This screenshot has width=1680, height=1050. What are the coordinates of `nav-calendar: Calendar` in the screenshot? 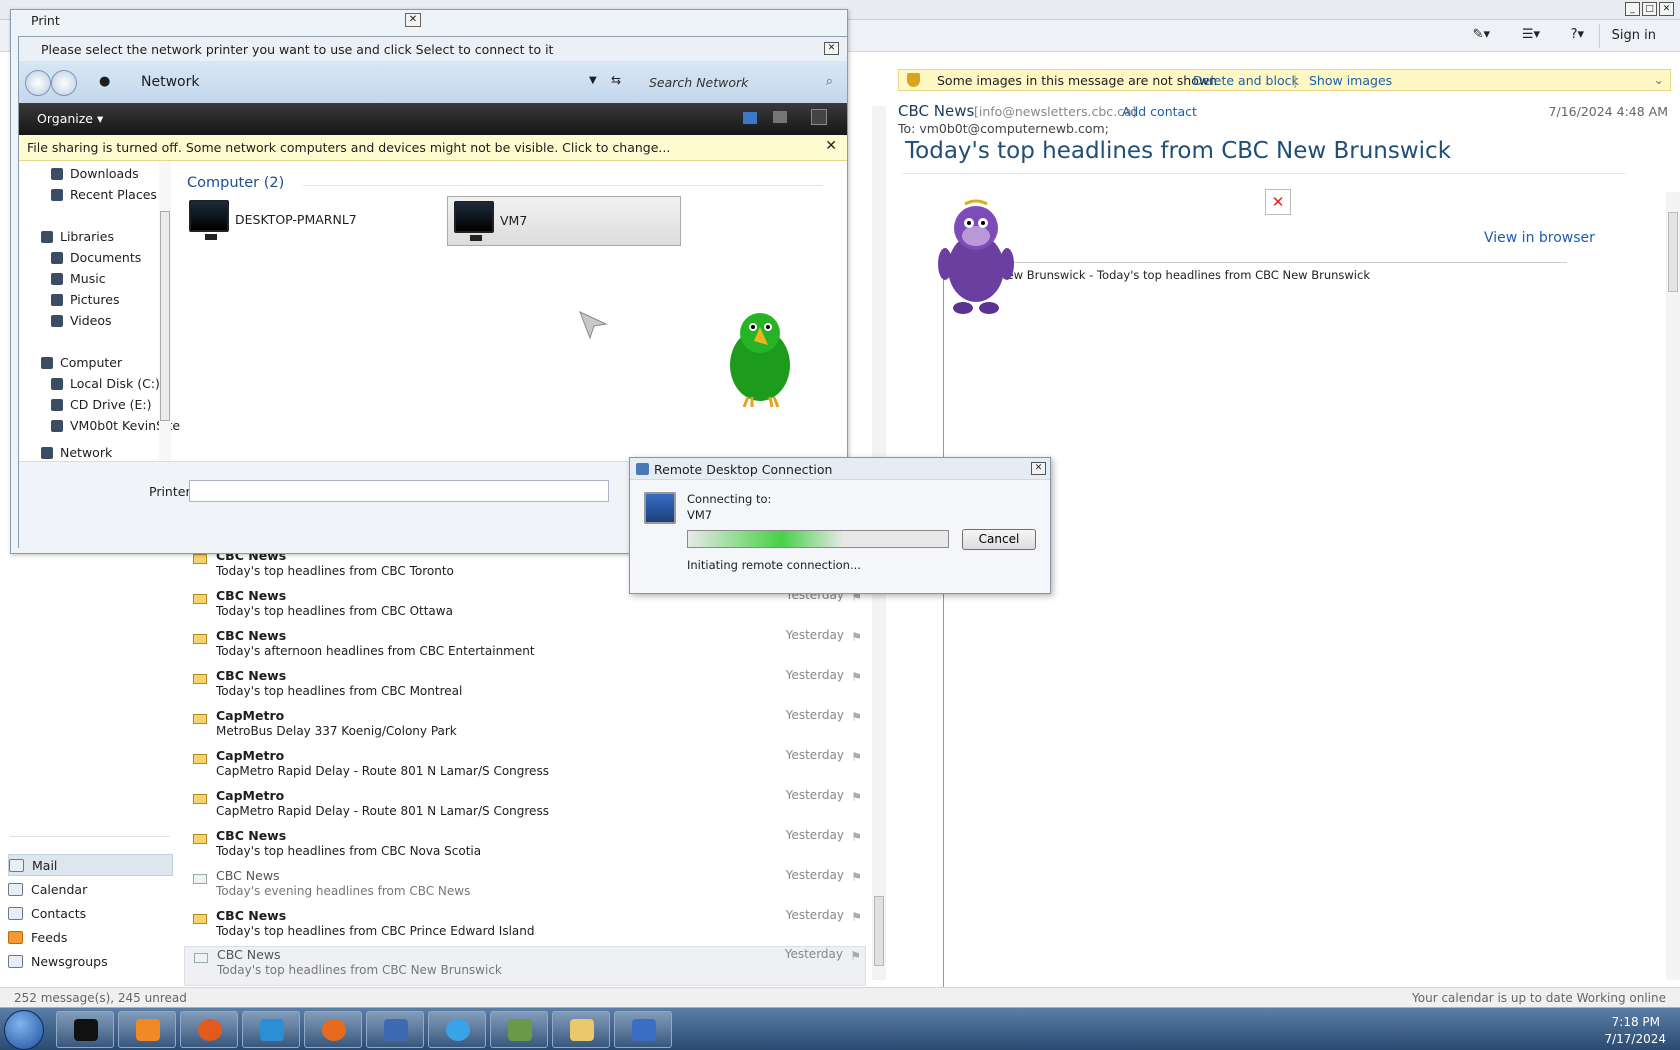 It's located at (90, 889).